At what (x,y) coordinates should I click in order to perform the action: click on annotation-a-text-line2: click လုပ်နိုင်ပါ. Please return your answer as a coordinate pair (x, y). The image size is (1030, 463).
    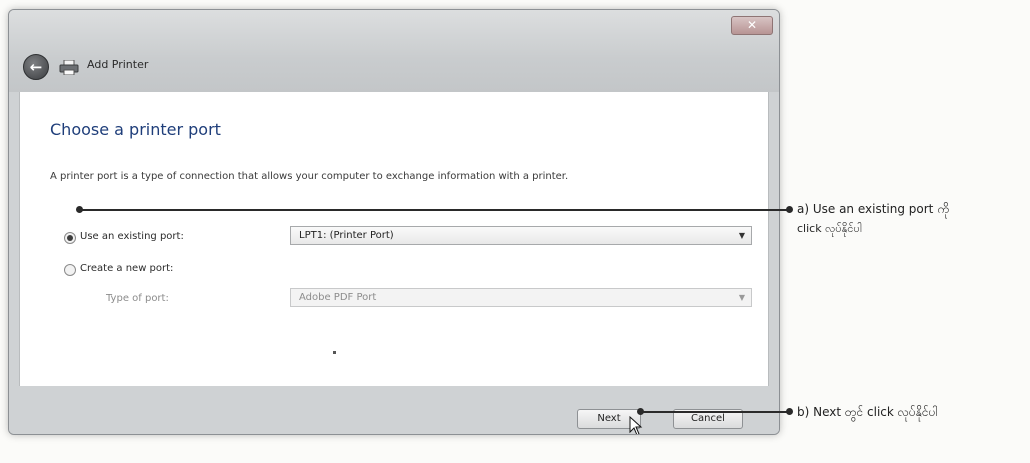
    Looking at the image, I should click on (829, 228).